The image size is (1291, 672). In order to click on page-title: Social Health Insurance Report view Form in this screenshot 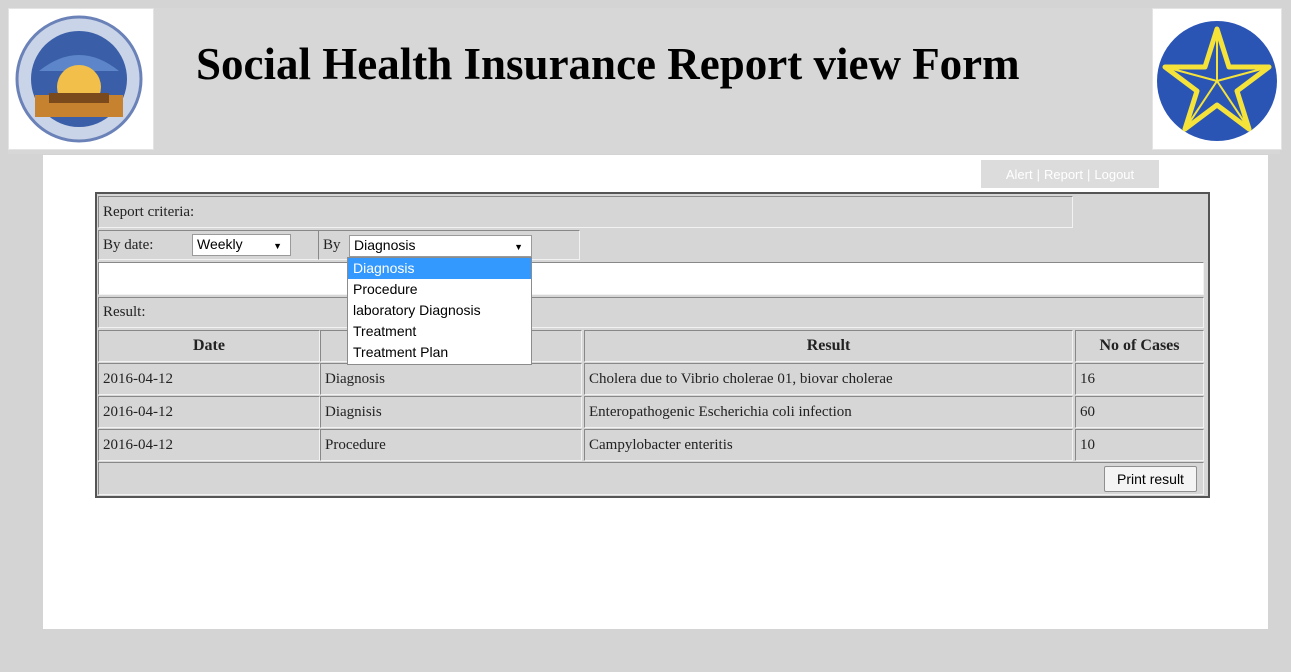, I will do `click(608, 64)`.